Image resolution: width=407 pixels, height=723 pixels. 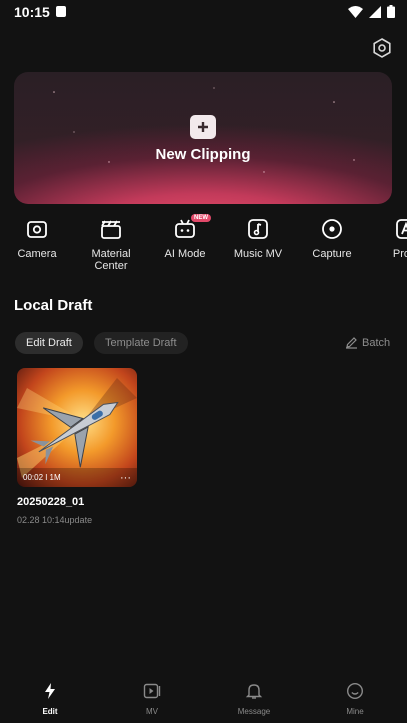 What do you see at coordinates (152, 691) in the screenshot?
I see `play-icon` at bounding box center [152, 691].